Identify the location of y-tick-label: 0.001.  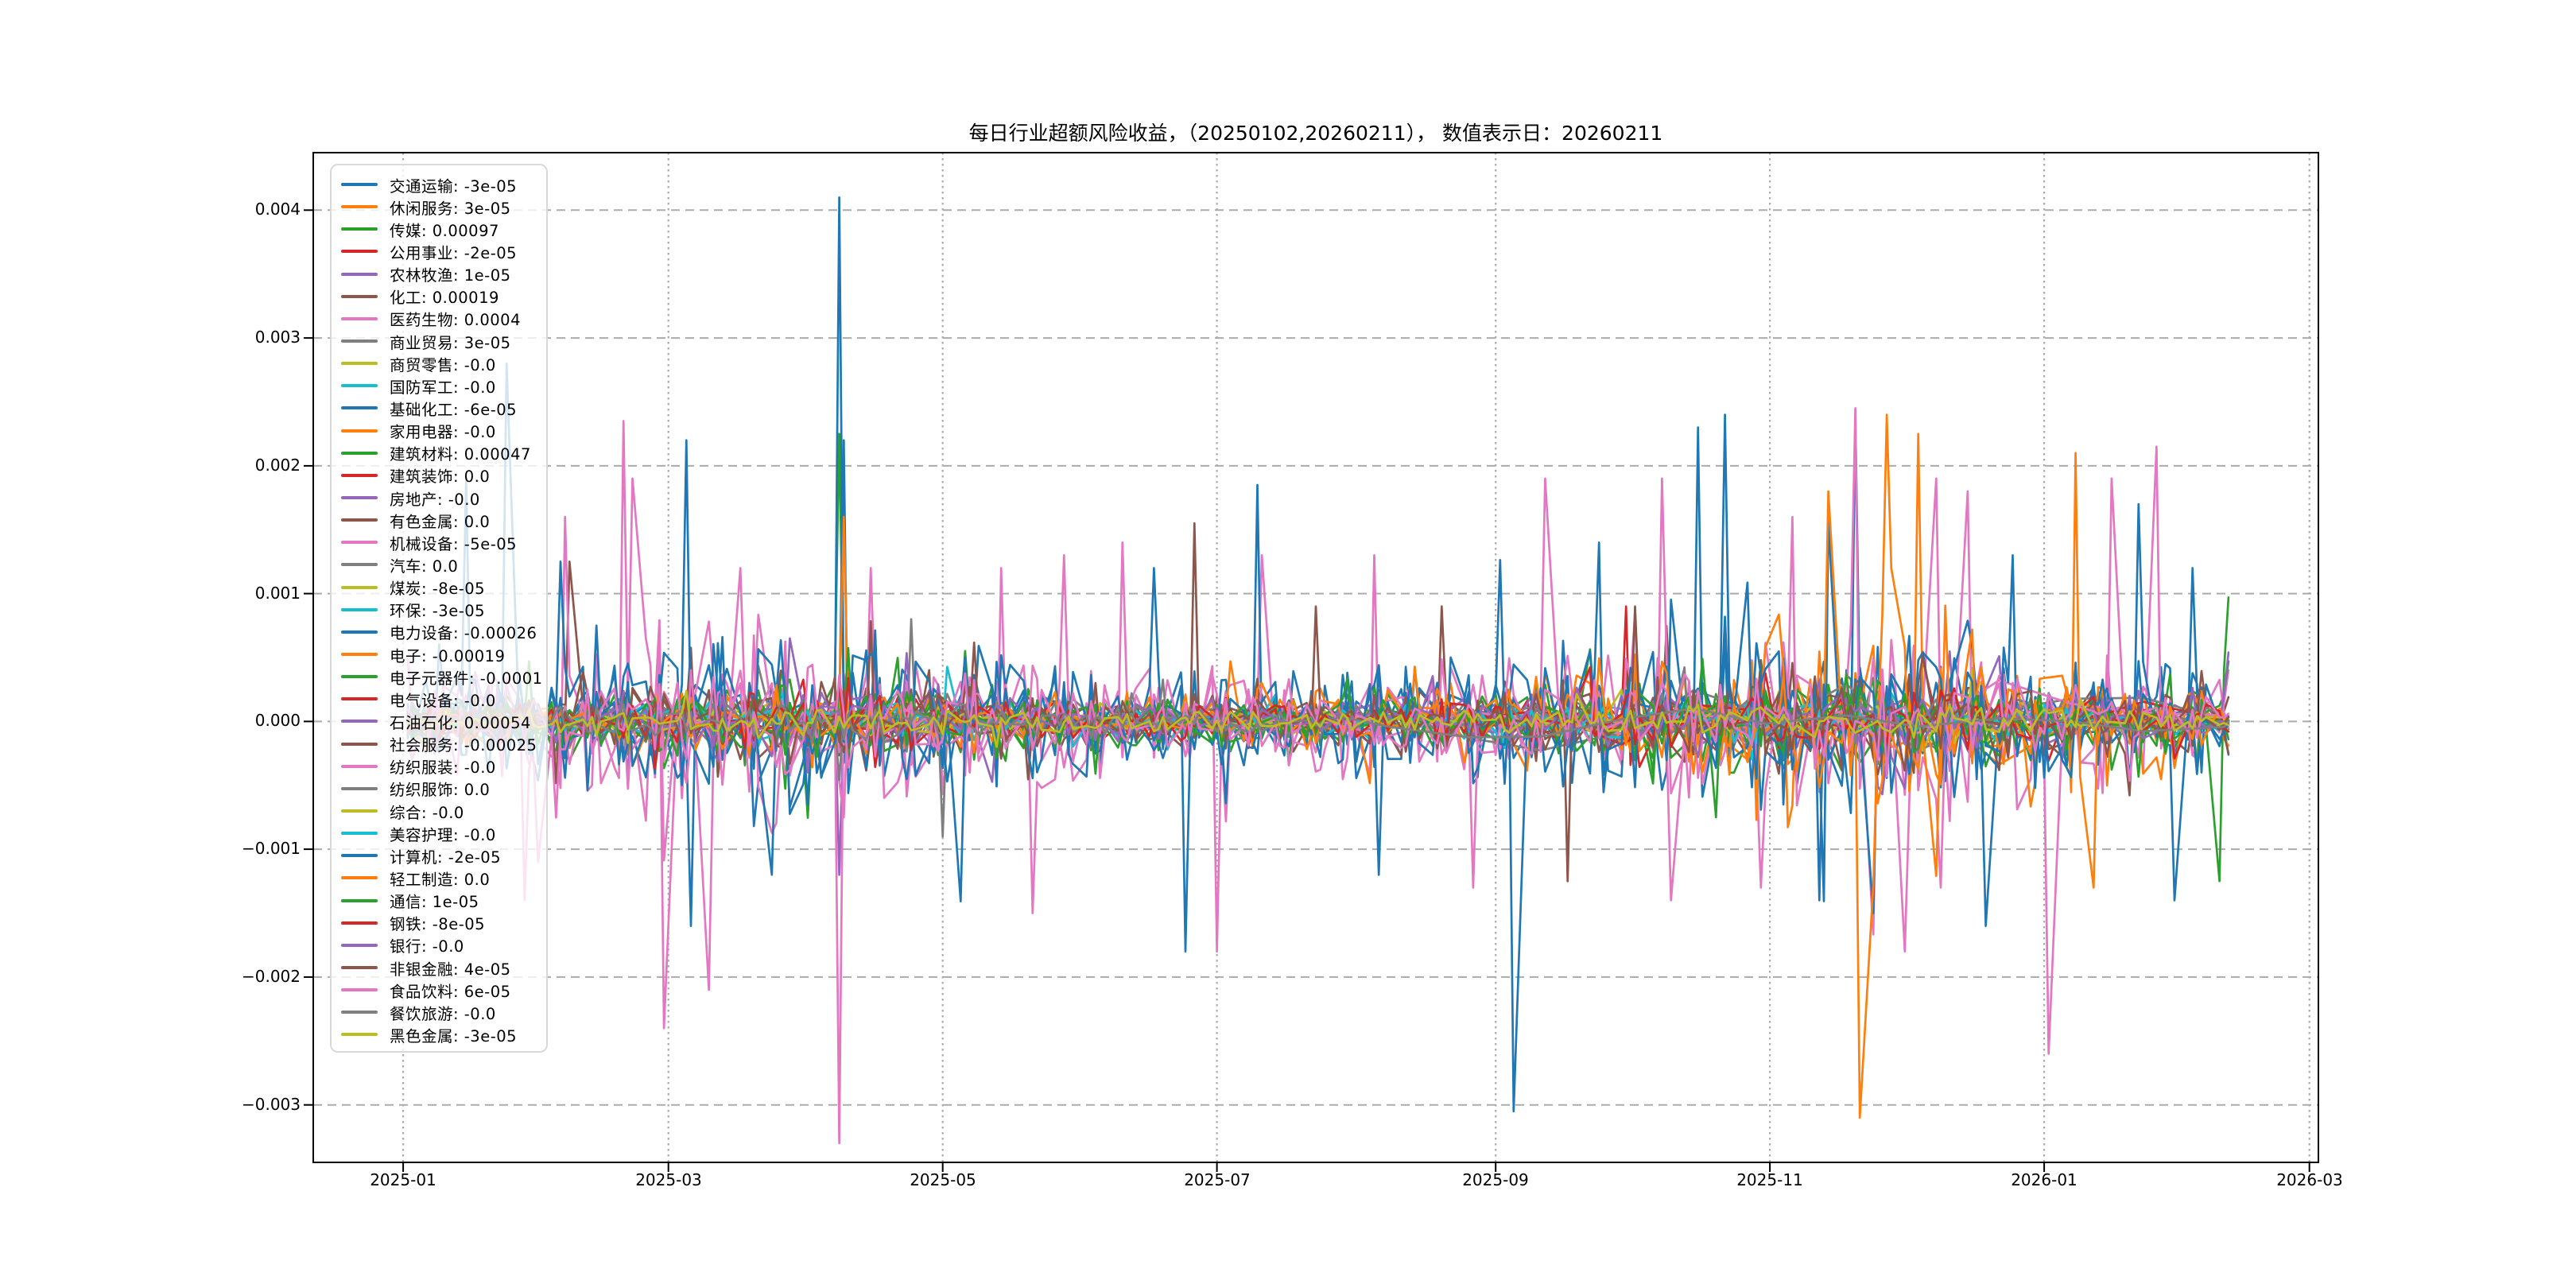
(277, 593).